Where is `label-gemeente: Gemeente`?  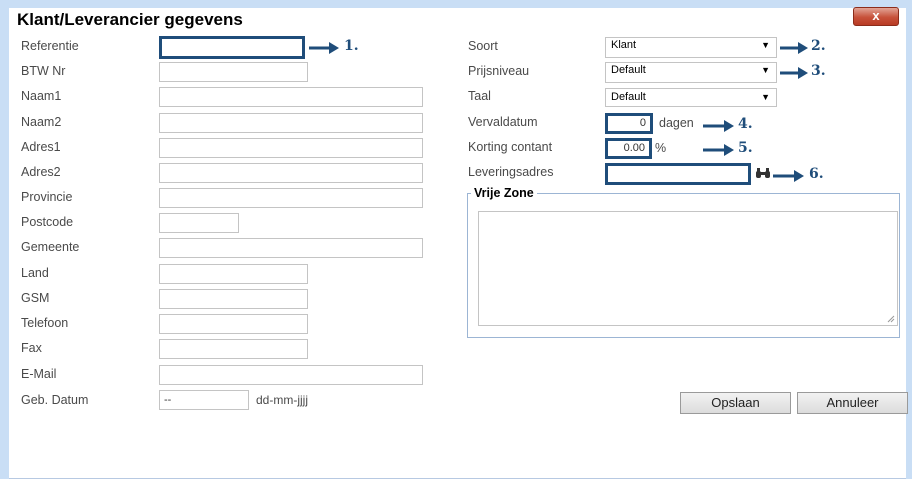
label-gemeente: Gemeente is located at coordinates (50, 247).